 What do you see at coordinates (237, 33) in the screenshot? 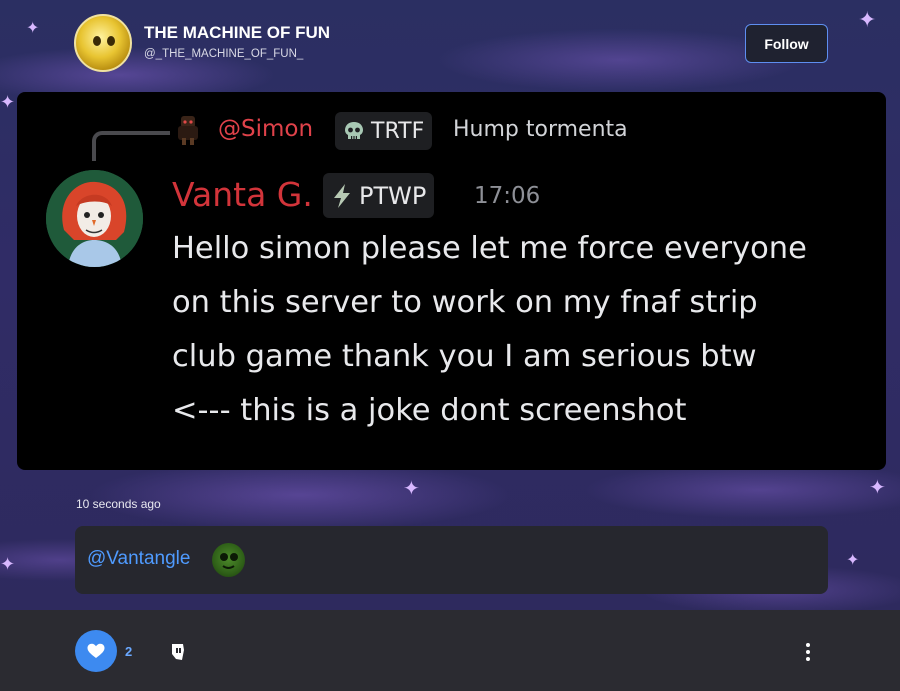
I see `profile-name: THE MACHINE OF FUN` at bounding box center [237, 33].